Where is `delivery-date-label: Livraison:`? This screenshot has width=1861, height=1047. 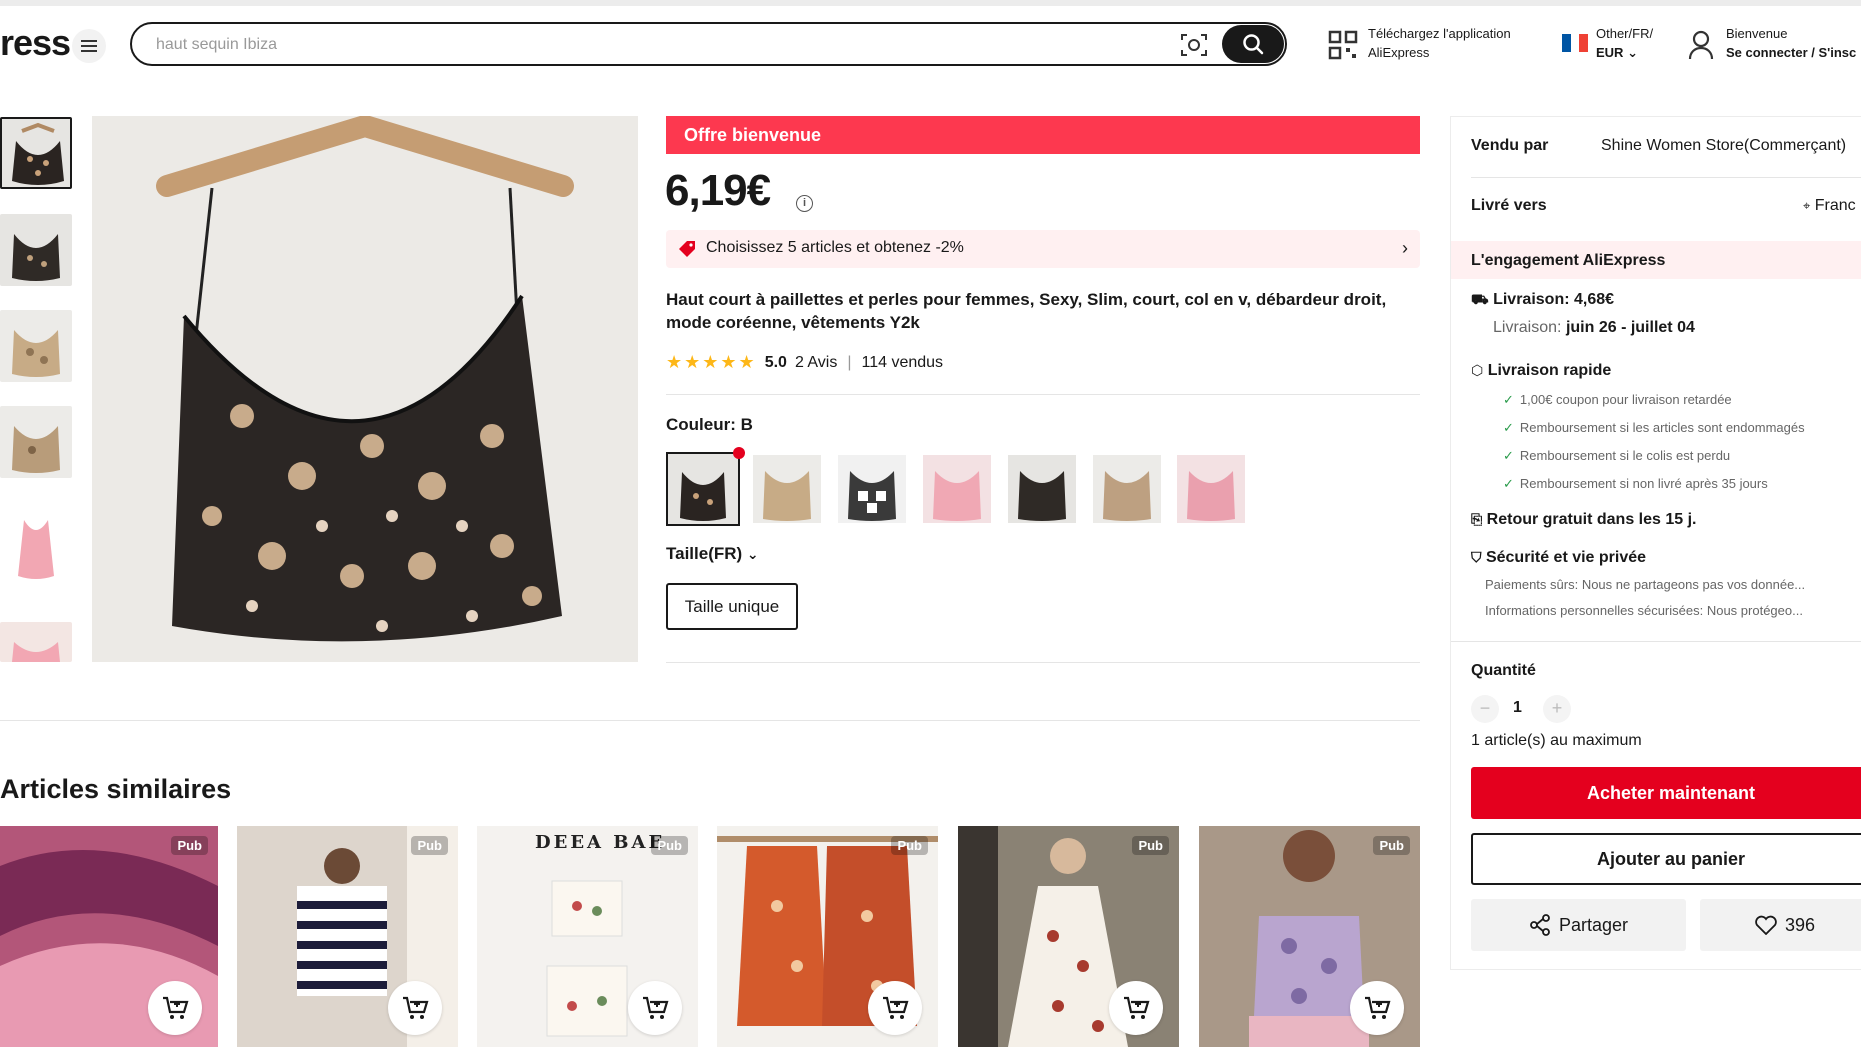 delivery-date-label: Livraison: is located at coordinates (1527, 327).